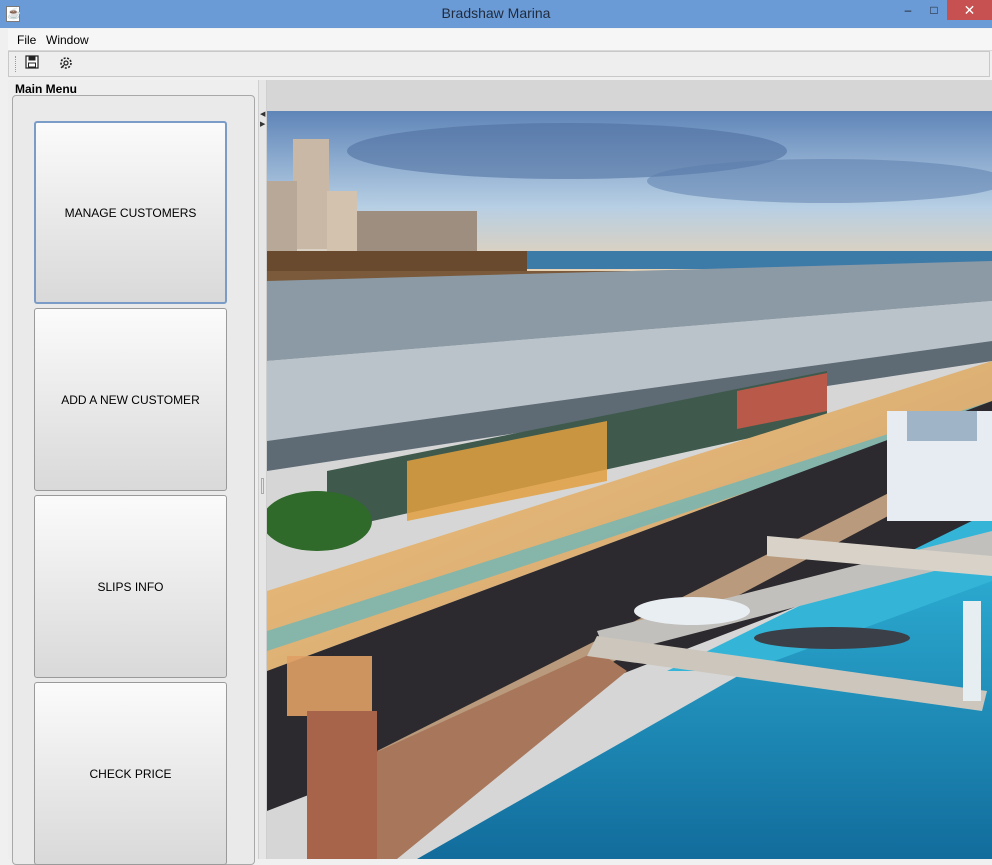 Image resolution: width=992 pixels, height=865 pixels. What do you see at coordinates (499, 64) in the screenshot?
I see `toolbar` at bounding box center [499, 64].